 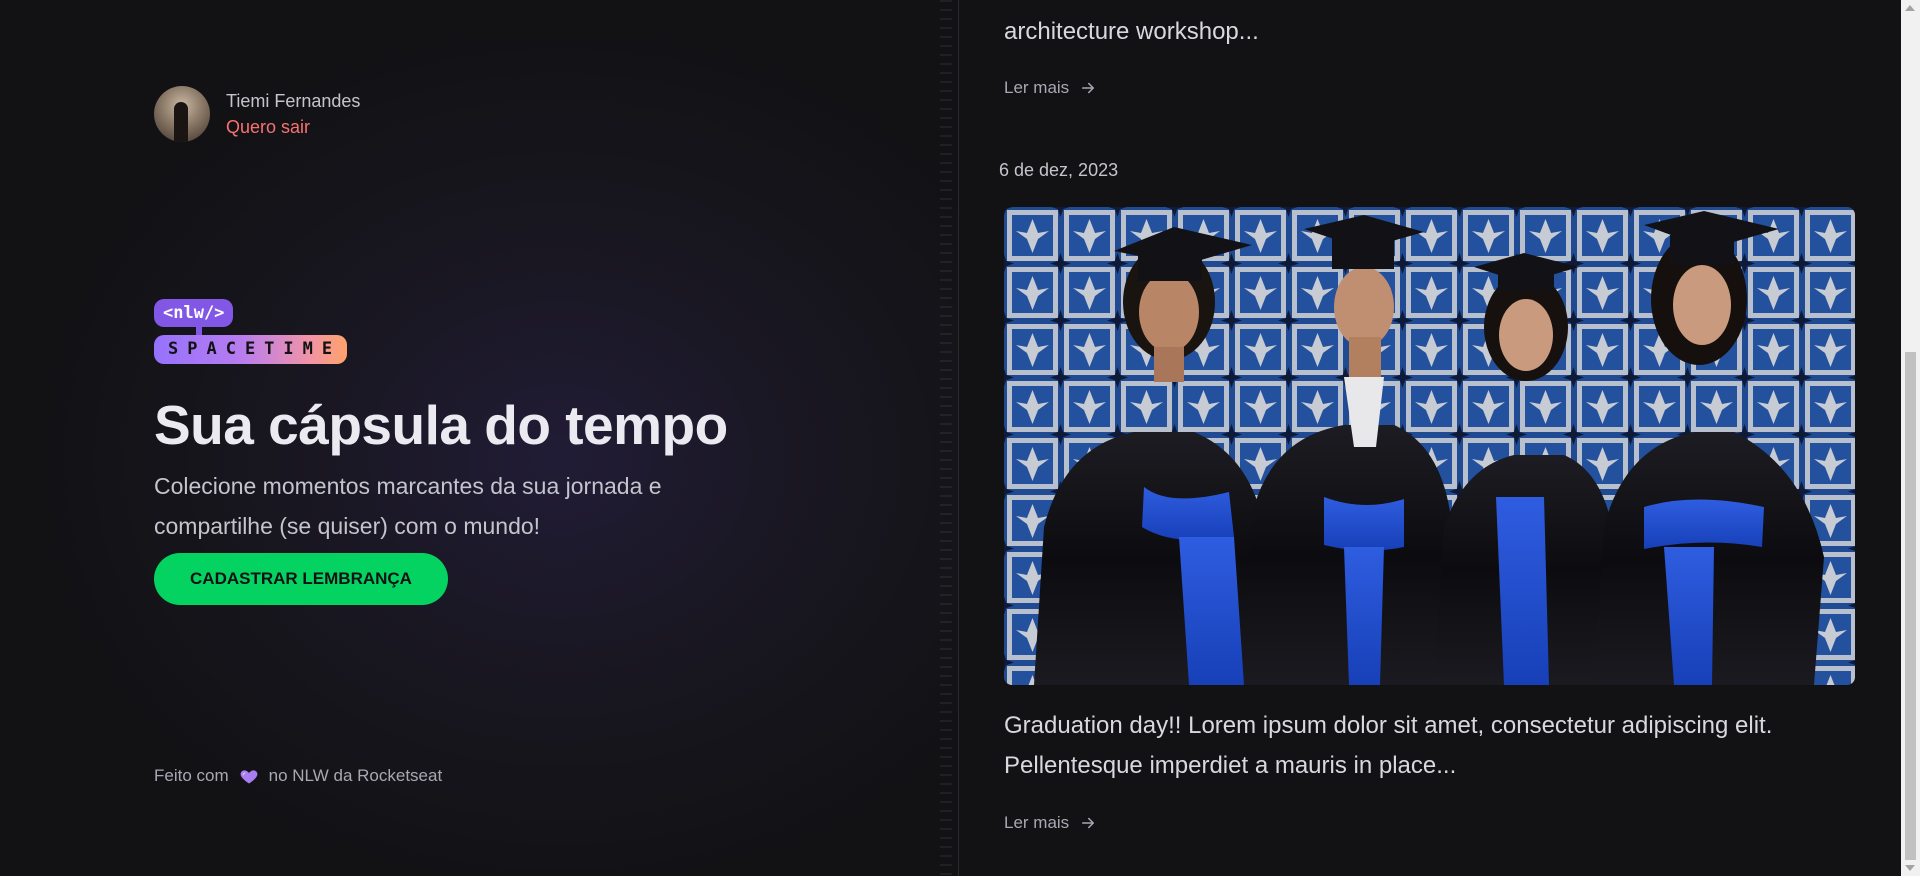 I want to click on footer-suffix: no NLW da Rocketseat, so click(x=355, y=775).